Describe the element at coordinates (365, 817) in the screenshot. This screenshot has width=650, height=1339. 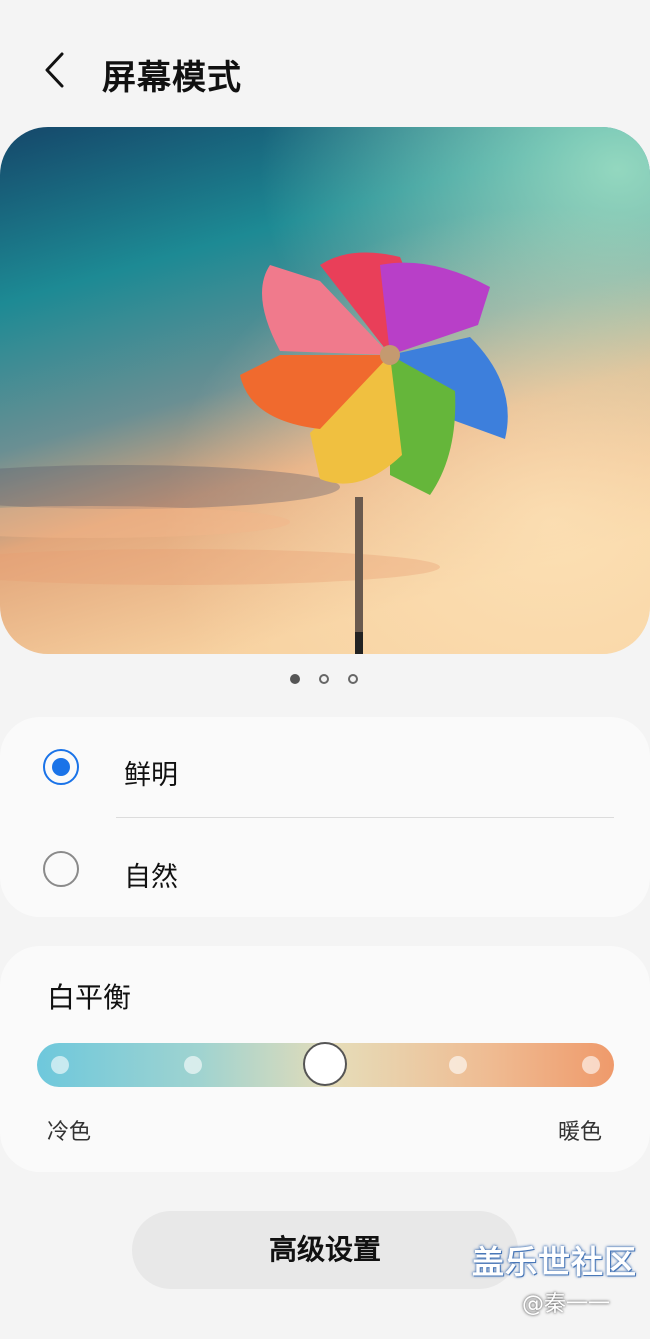
I see `divider` at that location.